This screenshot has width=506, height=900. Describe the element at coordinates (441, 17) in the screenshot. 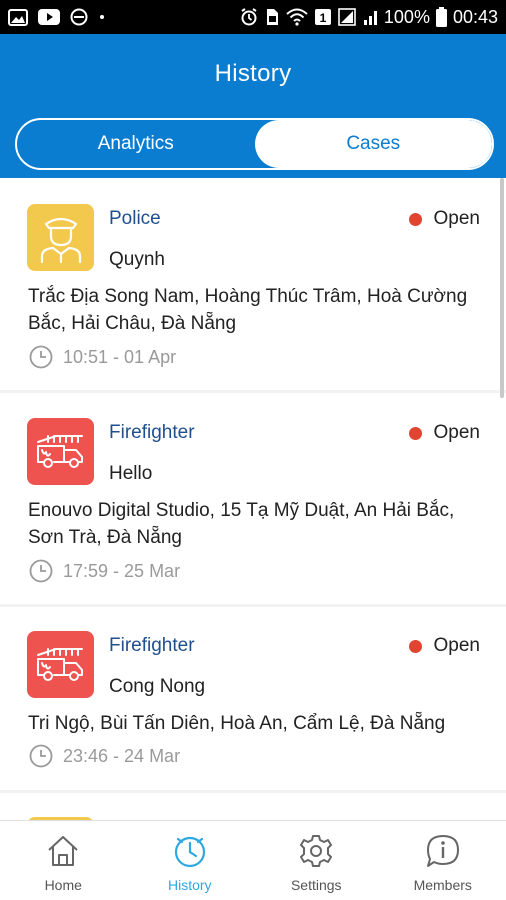

I see `battery-icon` at that location.